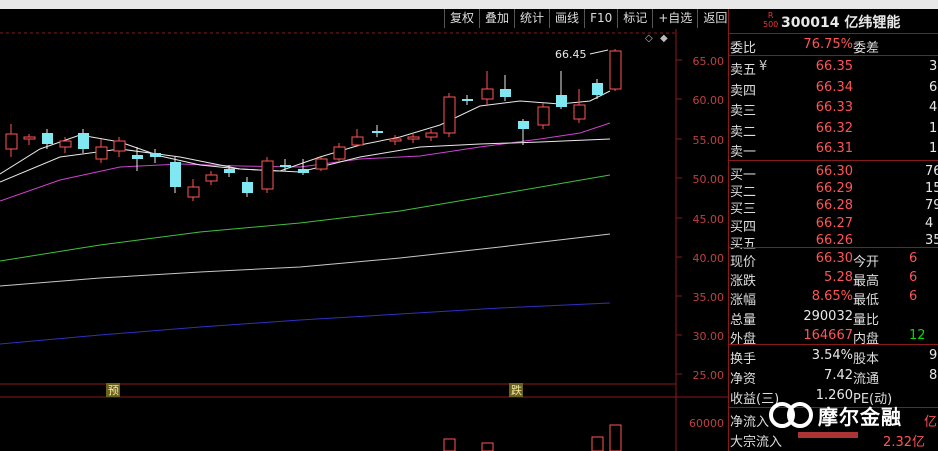 This screenshot has width=938, height=451. What do you see at coordinates (828, 44) in the screenshot?
I see `weibi-value: 76.75%` at bounding box center [828, 44].